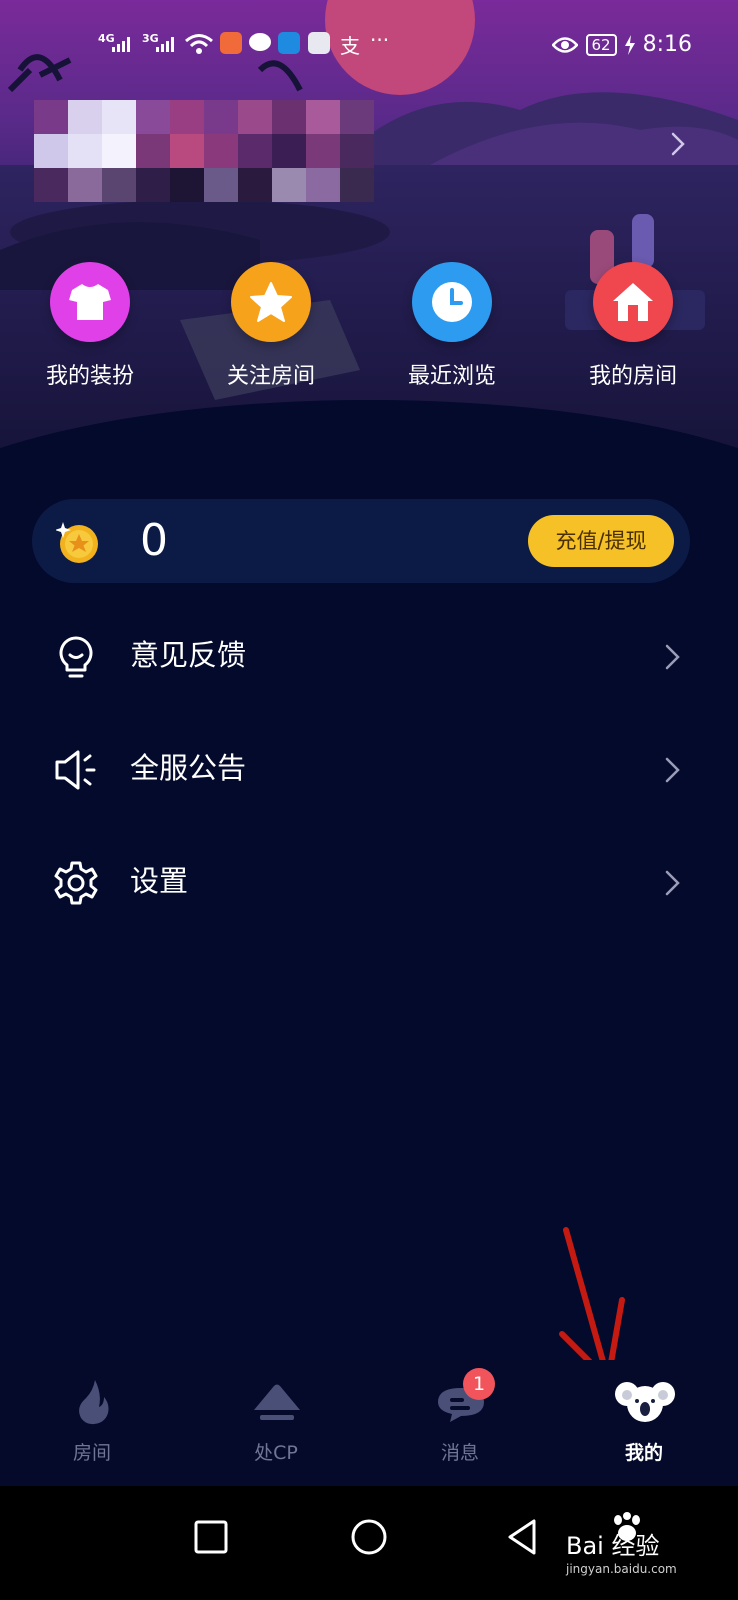 The width and height of the screenshot is (738, 1600). What do you see at coordinates (613, 1546) in the screenshot?
I see `baidu-watermark-text: Bai 经验` at bounding box center [613, 1546].